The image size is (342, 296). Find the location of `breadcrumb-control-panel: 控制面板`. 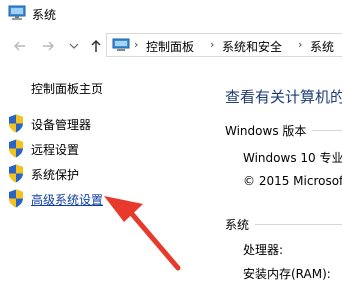

breadcrumb-control-panel: 控制面板 is located at coordinates (170, 46).